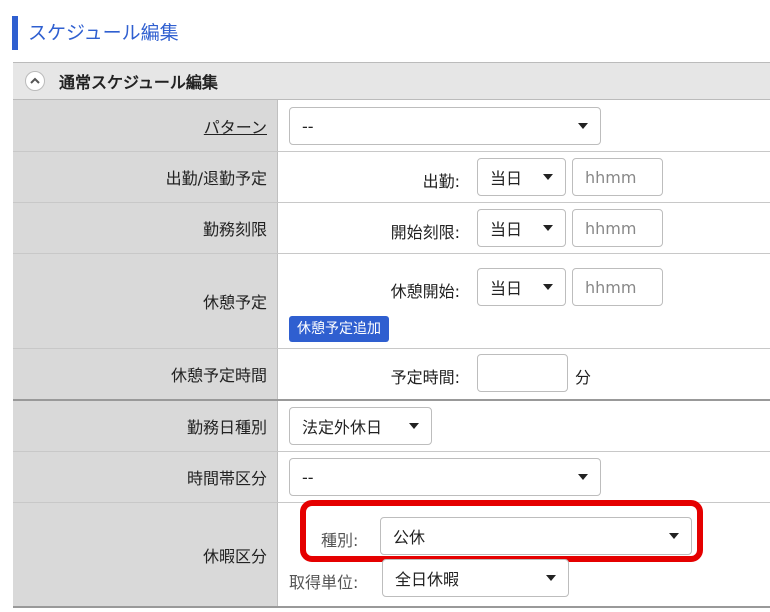 Image resolution: width=770 pixels, height=612 pixels. What do you see at coordinates (226, 478) in the screenshot?
I see `label-time-zone-text: 時間帯区分` at bounding box center [226, 478].